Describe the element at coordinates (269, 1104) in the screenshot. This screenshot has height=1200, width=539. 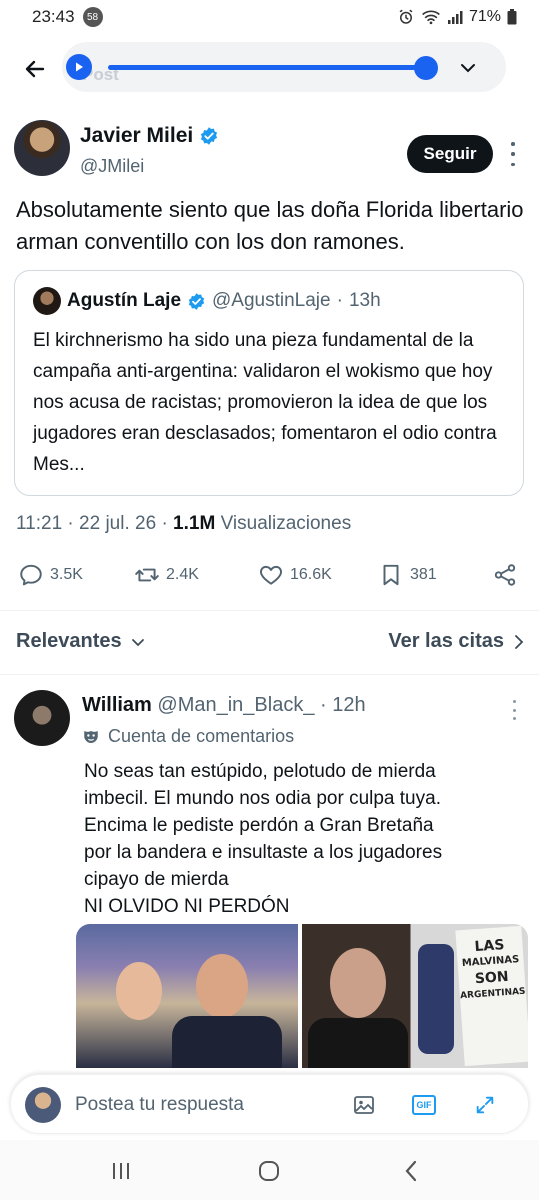
I see `reply-composer: Postea tu respuesta GIF` at that location.